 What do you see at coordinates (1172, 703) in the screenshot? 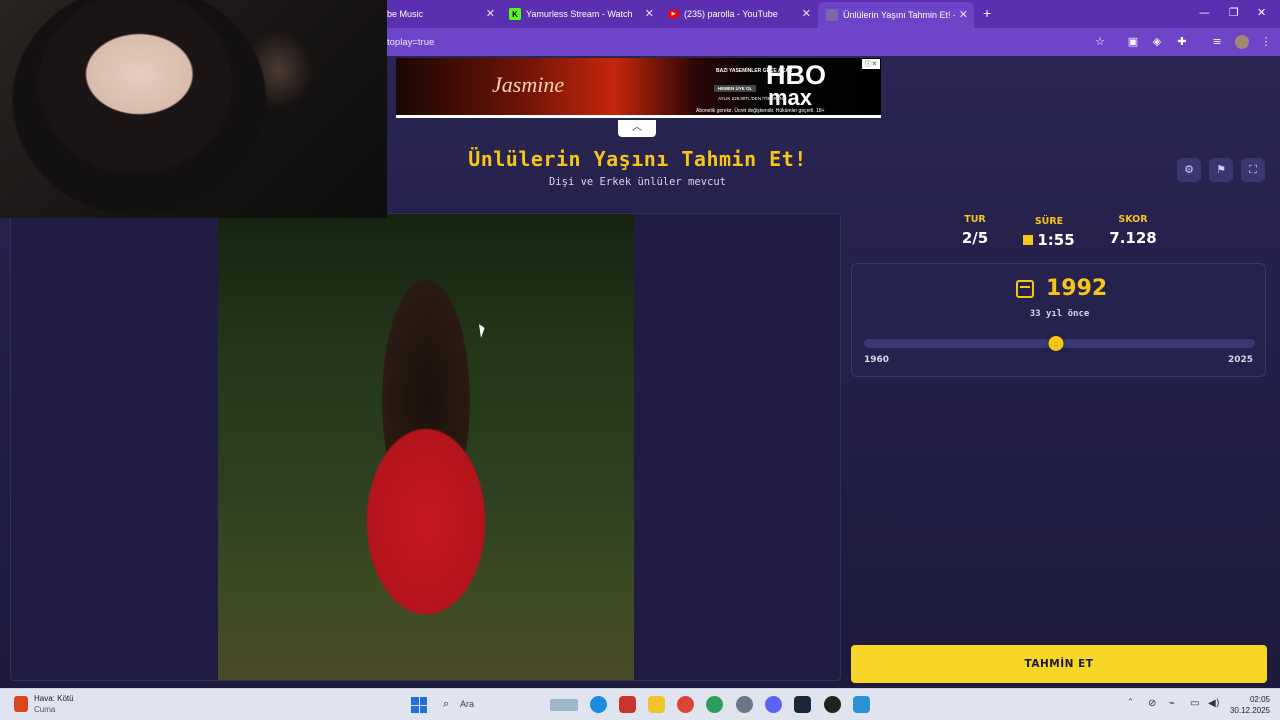
I see `network-icon: ⌁` at bounding box center [1172, 703].